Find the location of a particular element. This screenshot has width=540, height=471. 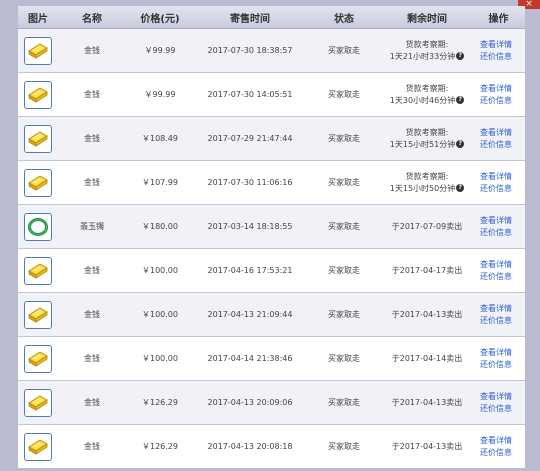

consign-time: 2017-07-30 14:05:51 is located at coordinates (250, 94).